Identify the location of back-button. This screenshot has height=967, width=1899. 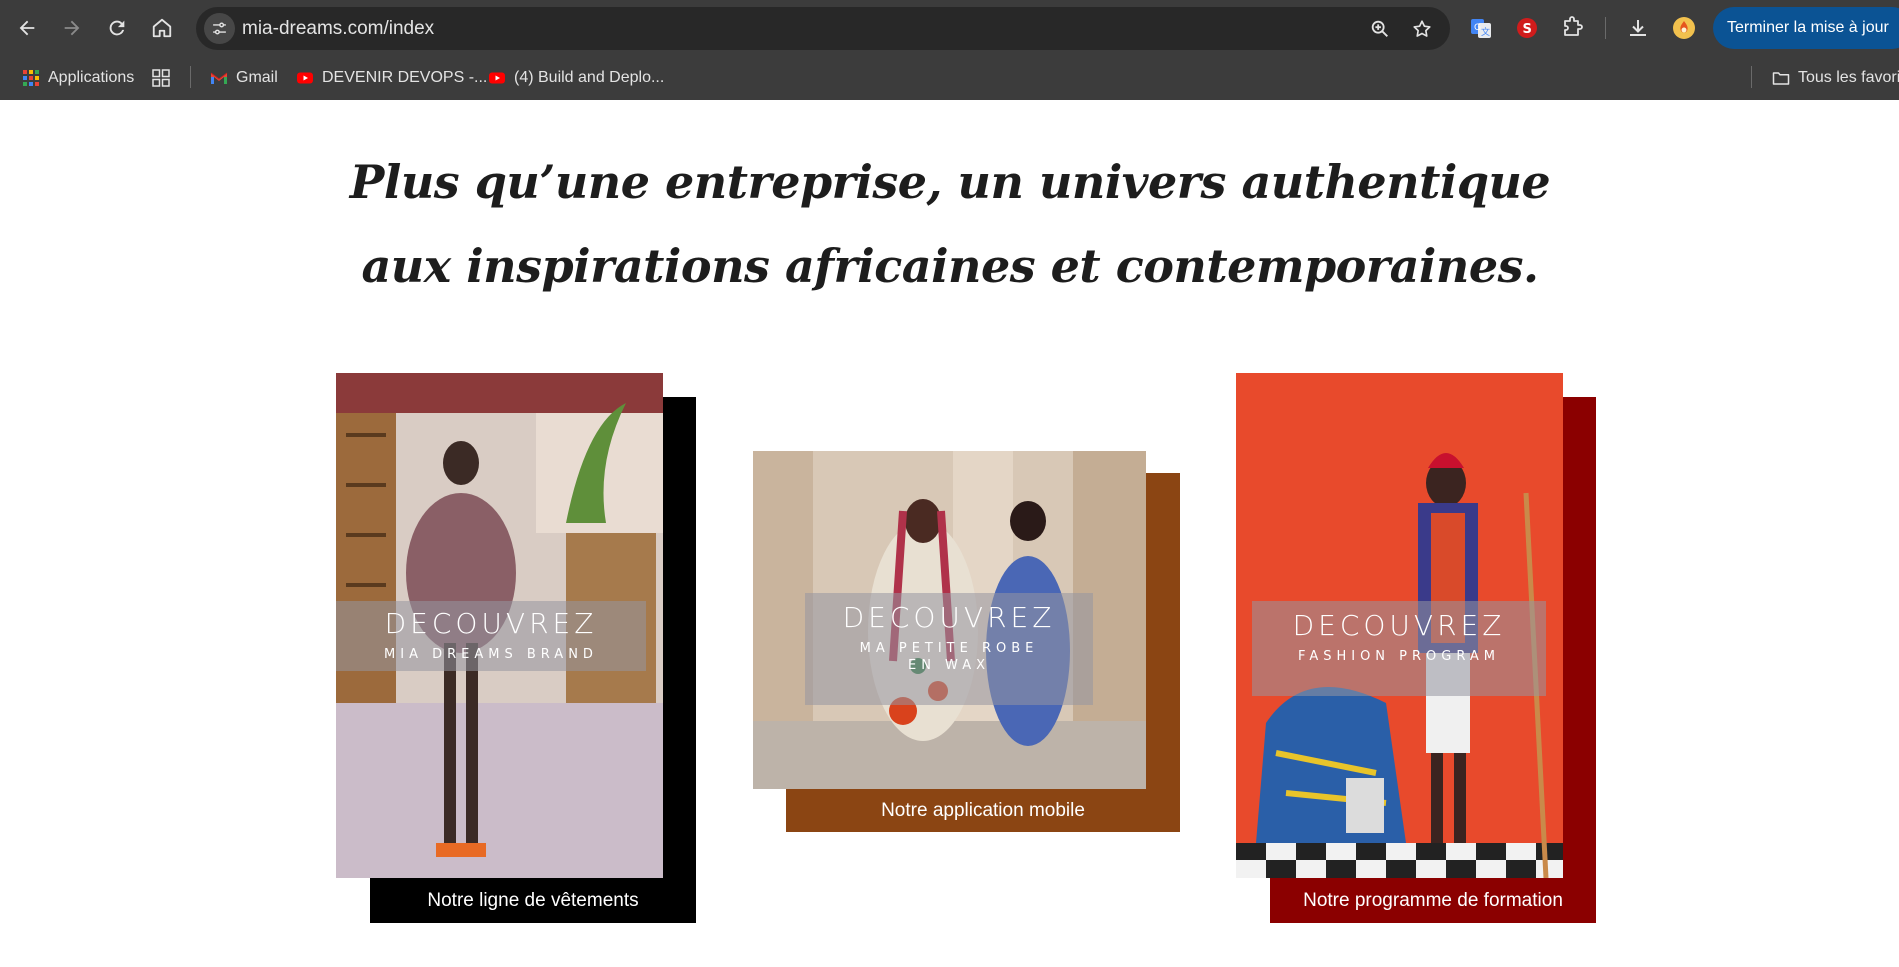
(27, 28).